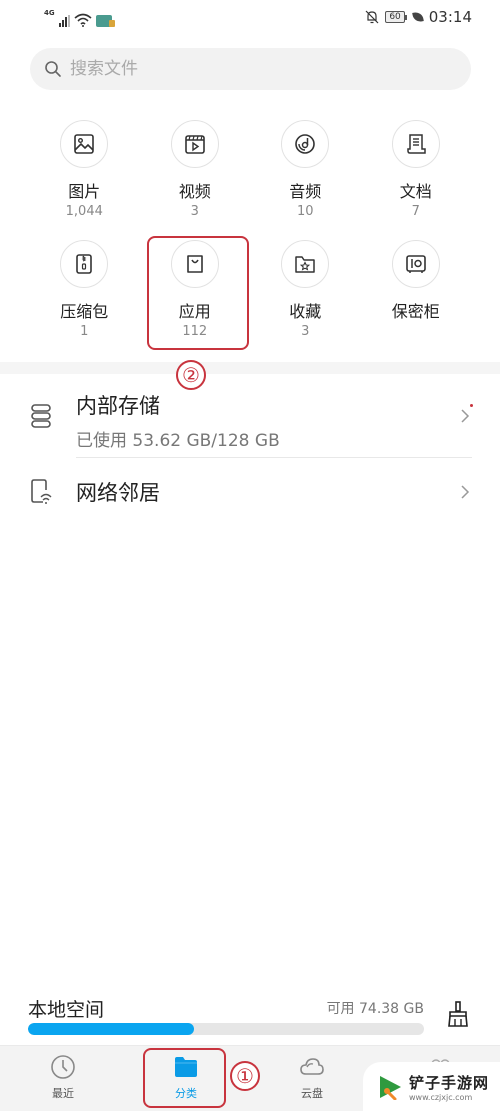 Image resolution: width=500 pixels, height=1111 pixels. What do you see at coordinates (250, 492) in the screenshot?
I see `network-neighbor-item: 网络邻居` at bounding box center [250, 492].